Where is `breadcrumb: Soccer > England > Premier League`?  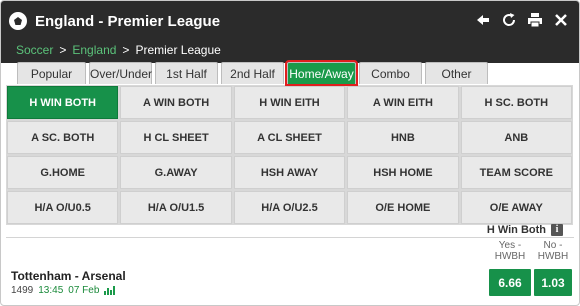 breadcrumb: Soccer > England > Premier League is located at coordinates (118, 50).